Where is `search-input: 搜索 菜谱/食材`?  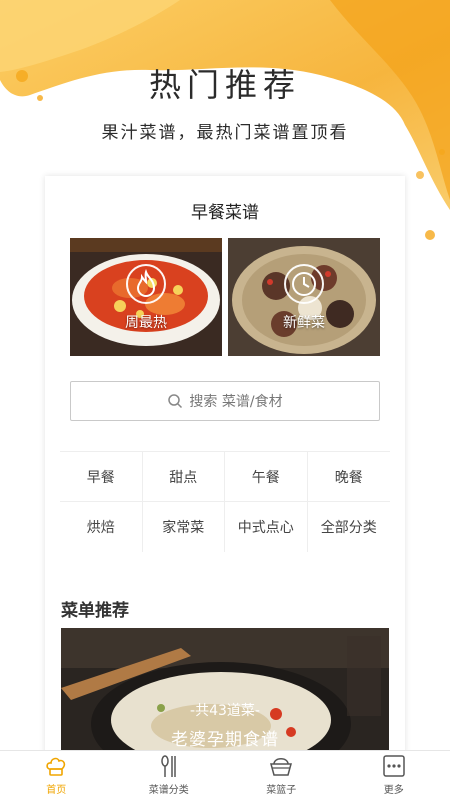
search-input: 搜索 菜谱/食材 is located at coordinates (225, 401).